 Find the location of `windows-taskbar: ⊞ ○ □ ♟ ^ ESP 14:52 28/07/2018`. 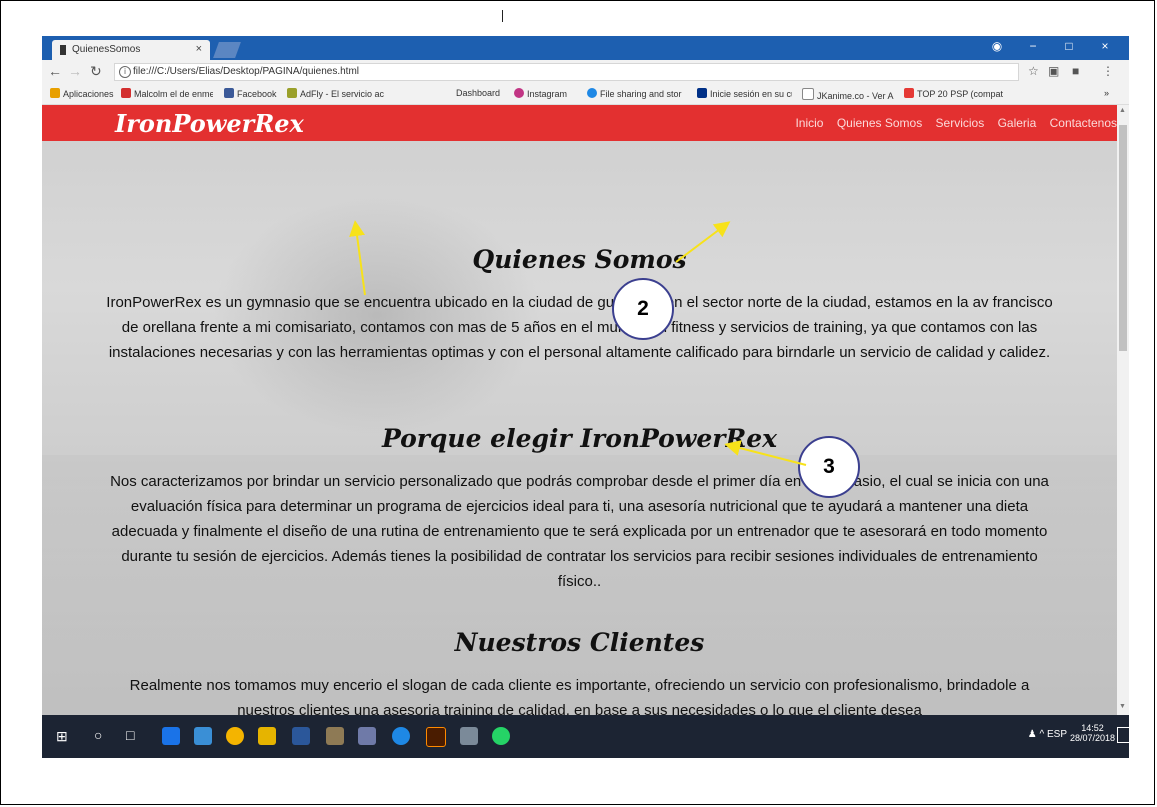

windows-taskbar: ⊞ ○ □ ♟ ^ ESP 14:52 28/07/2018 is located at coordinates (585, 736).